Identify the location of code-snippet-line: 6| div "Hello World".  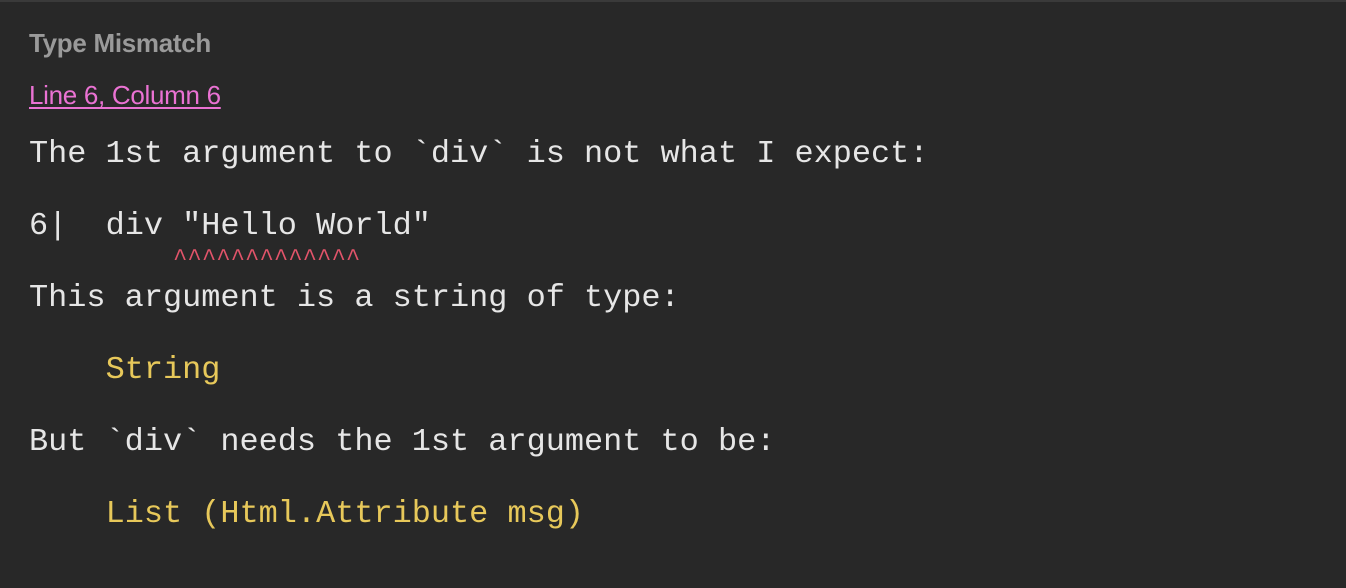
(230, 226).